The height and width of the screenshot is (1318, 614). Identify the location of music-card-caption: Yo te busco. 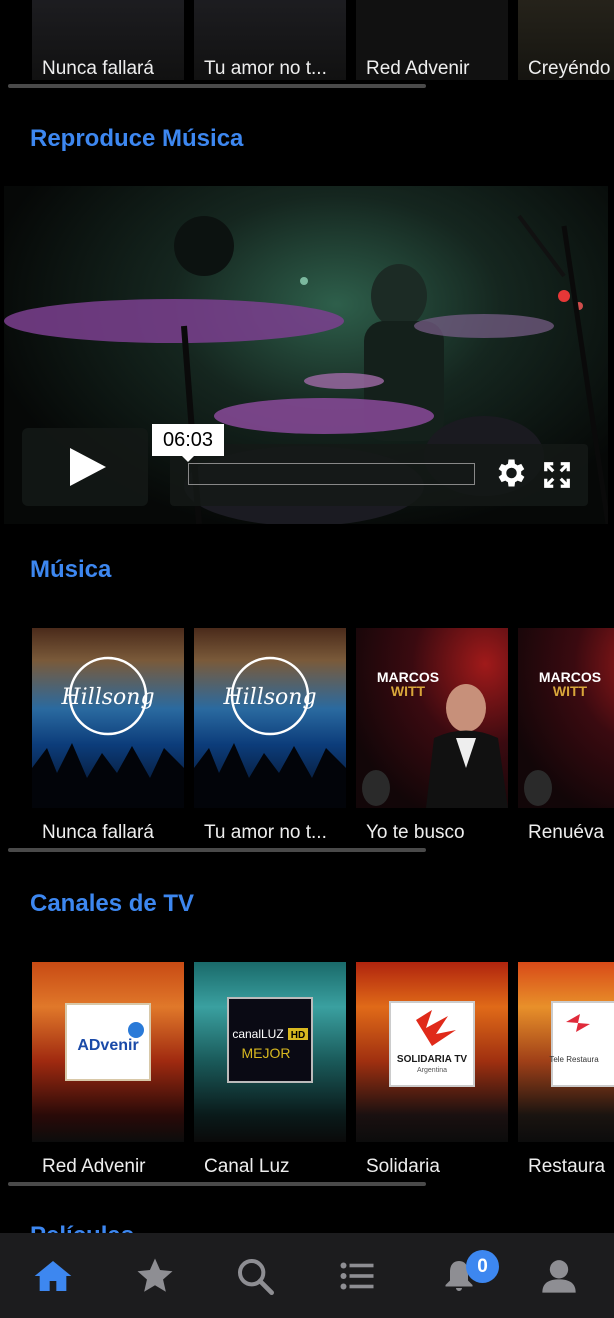
(415, 832).